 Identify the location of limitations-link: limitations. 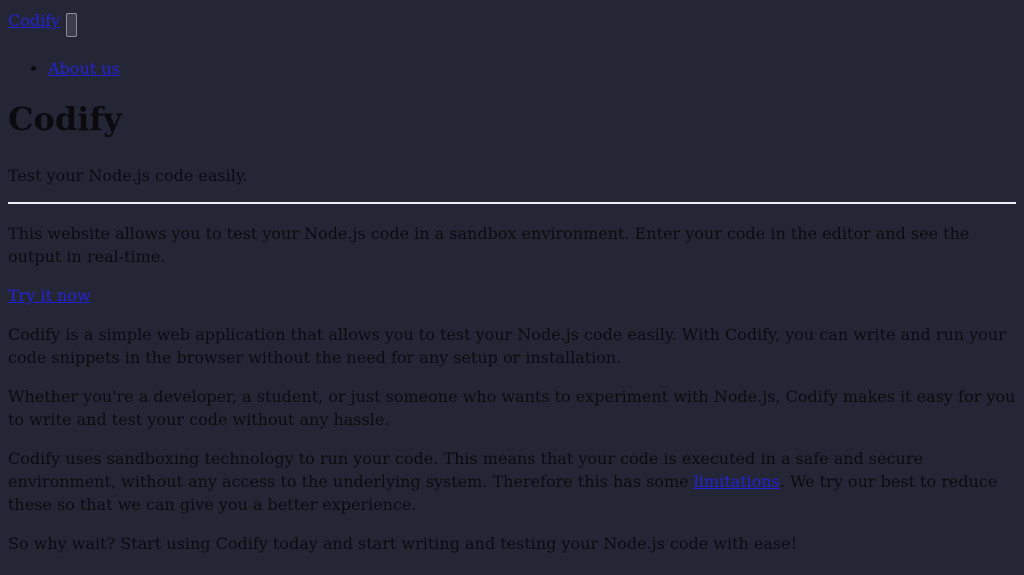
(737, 481).